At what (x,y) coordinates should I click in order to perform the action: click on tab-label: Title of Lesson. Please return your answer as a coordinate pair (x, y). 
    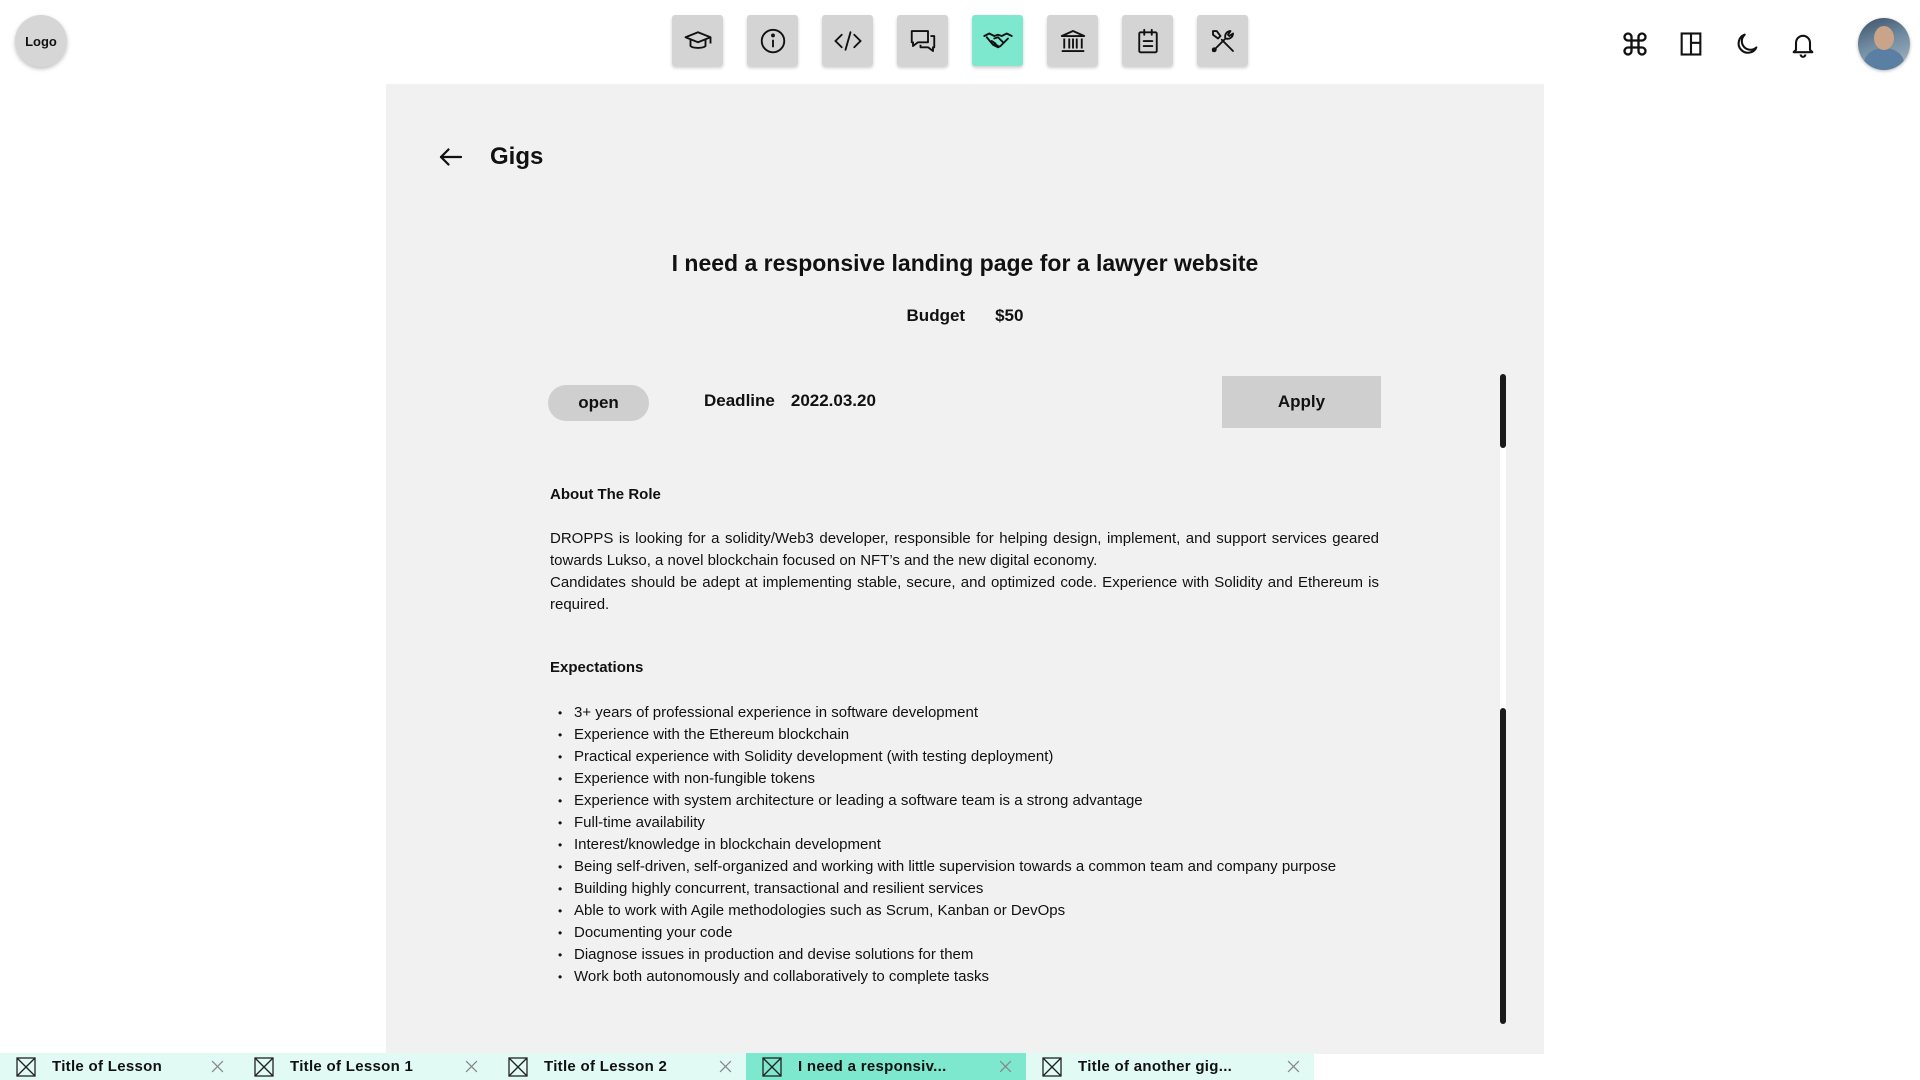
    Looking at the image, I should click on (107, 1066).